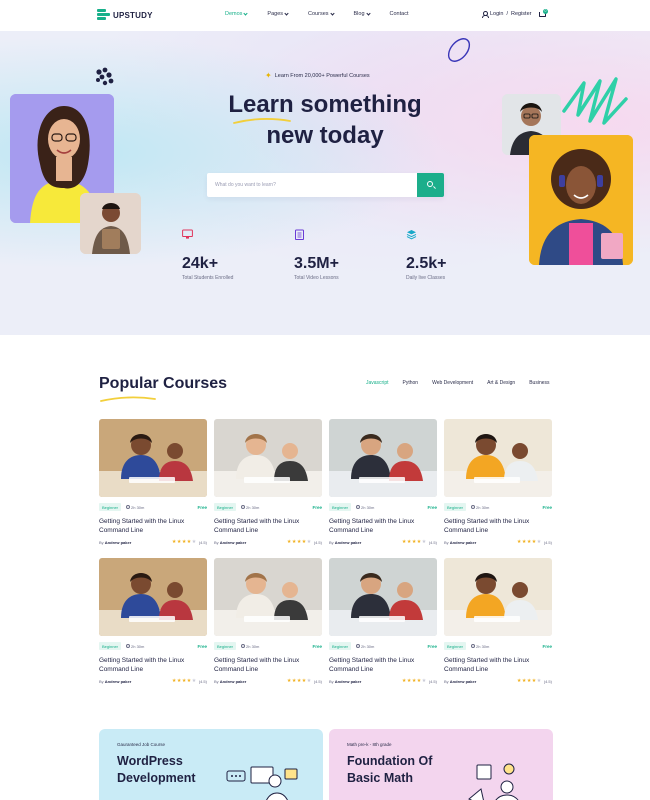 The height and width of the screenshot is (800, 650). What do you see at coordinates (237, 13) in the screenshot?
I see `menu-item-demos: Demos` at bounding box center [237, 13].